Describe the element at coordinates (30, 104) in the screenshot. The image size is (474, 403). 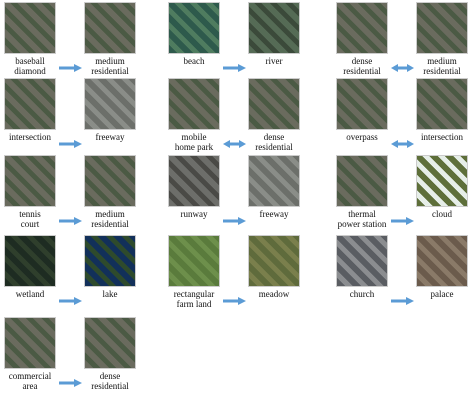
I see `source-image-intersection` at that location.